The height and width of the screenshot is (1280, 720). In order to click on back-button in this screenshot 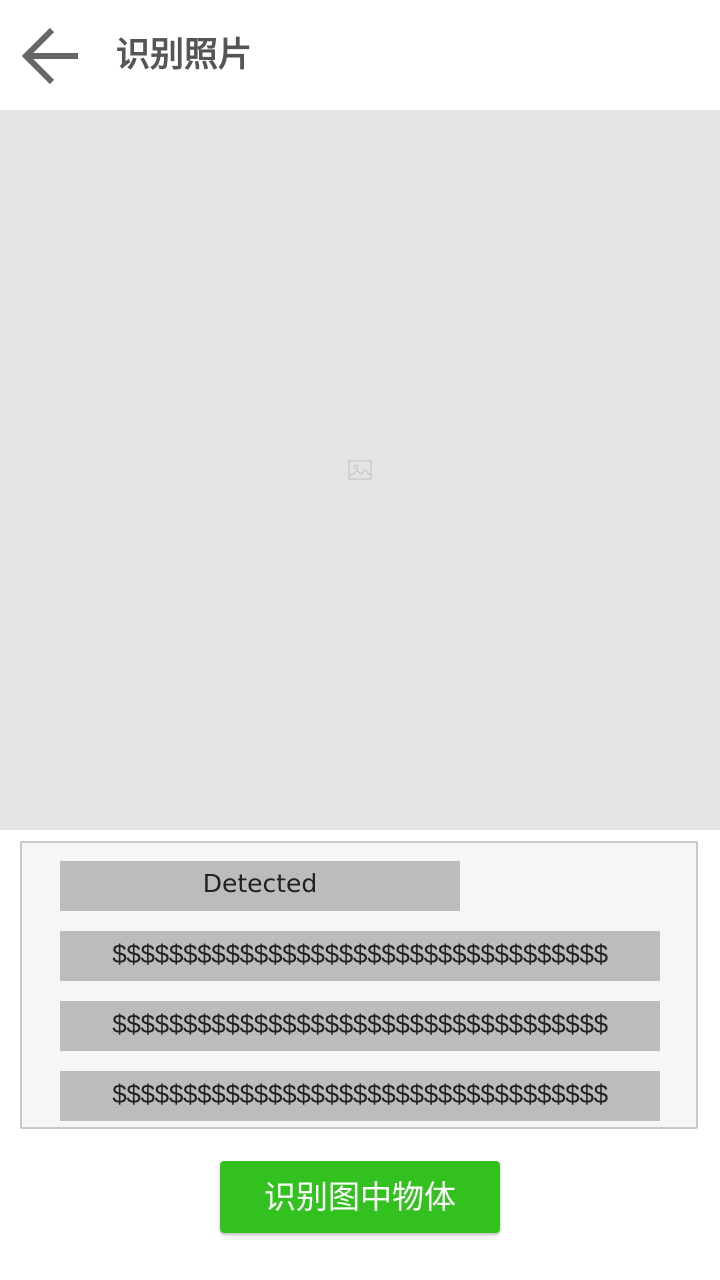, I will do `click(50, 55)`.